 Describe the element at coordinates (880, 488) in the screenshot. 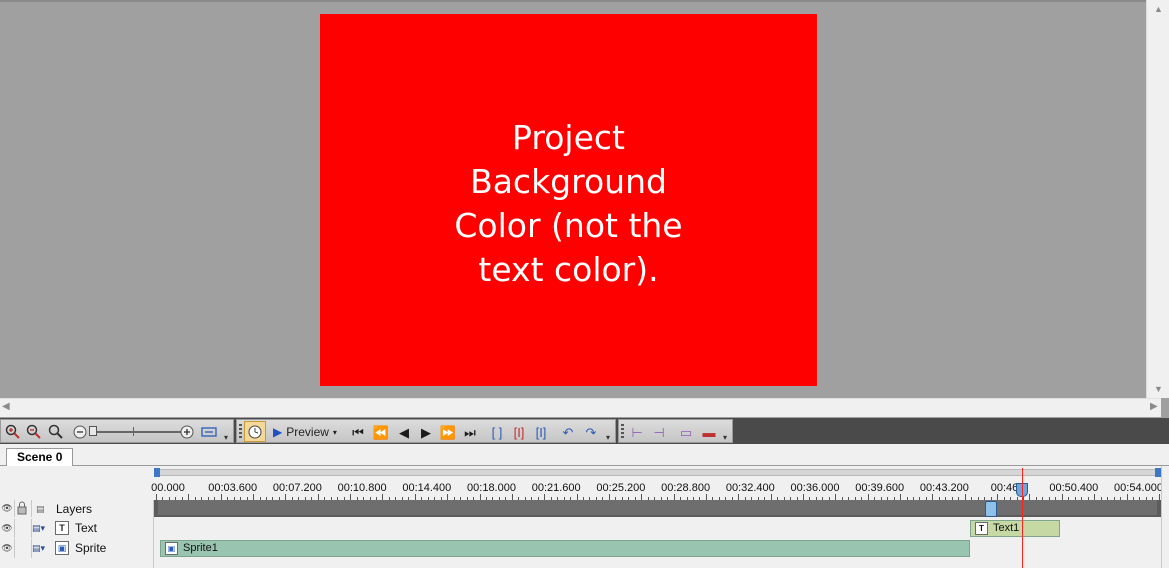

I see `ruler-tick-label: 00:39.600` at that location.